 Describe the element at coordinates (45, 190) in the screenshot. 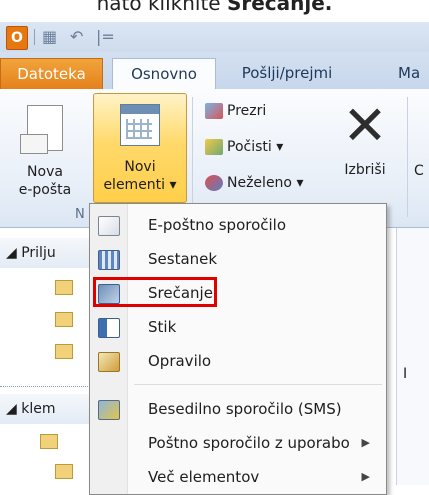

I see `new-email-label-2: e-pošta` at that location.